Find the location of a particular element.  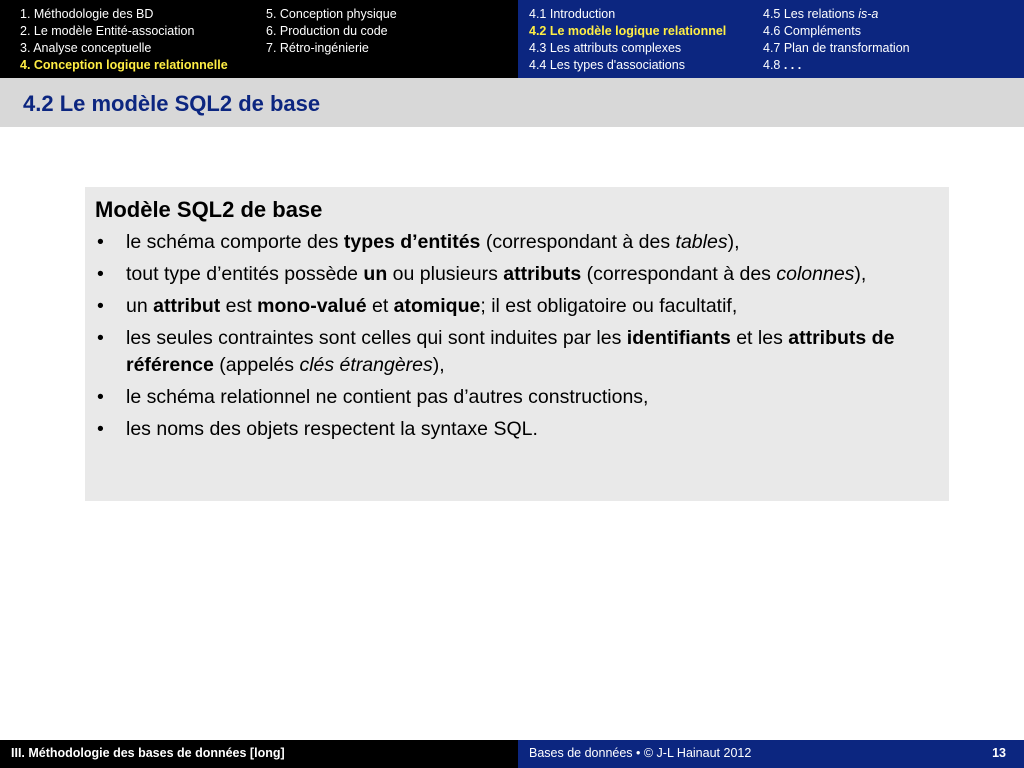

text-run: le schéma comporte des is located at coordinates (235, 242).